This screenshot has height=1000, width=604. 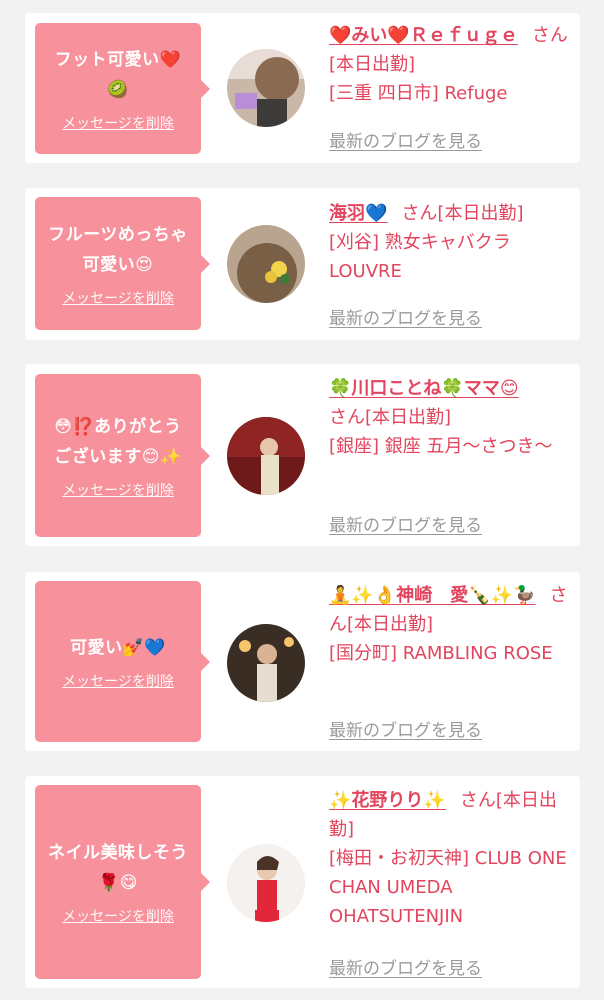 What do you see at coordinates (118, 868) in the screenshot?
I see `message-text: ネイル美味しそう 🌹😋` at bounding box center [118, 868].